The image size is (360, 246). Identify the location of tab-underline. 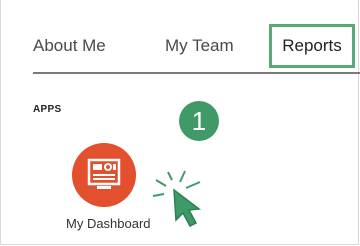
(196, 73).